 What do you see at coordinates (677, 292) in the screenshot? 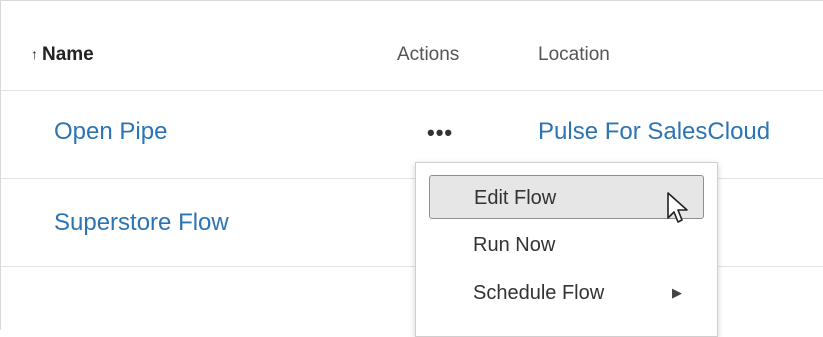
I see `triangle-right-icon: ▶` at bounding box center [677, 292].